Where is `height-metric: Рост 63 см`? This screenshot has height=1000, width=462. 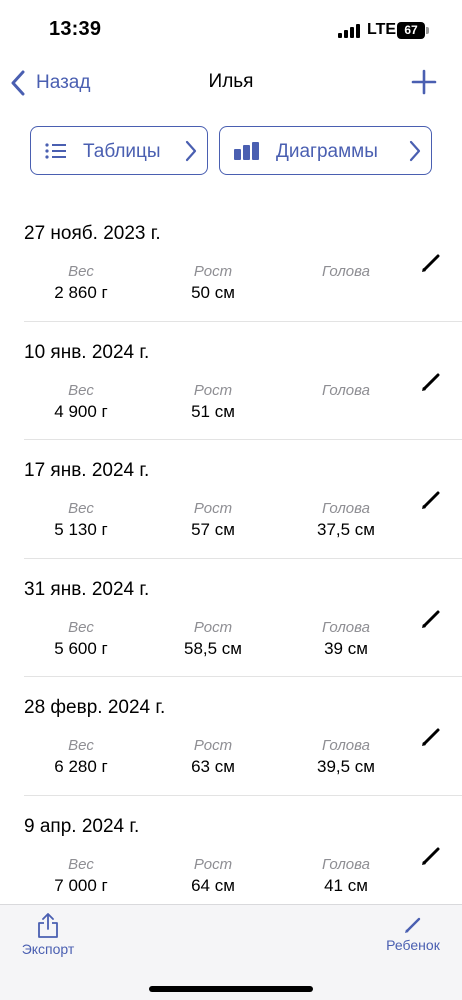
height-metric: Рост 63 см is located at coordinates (213, 757).